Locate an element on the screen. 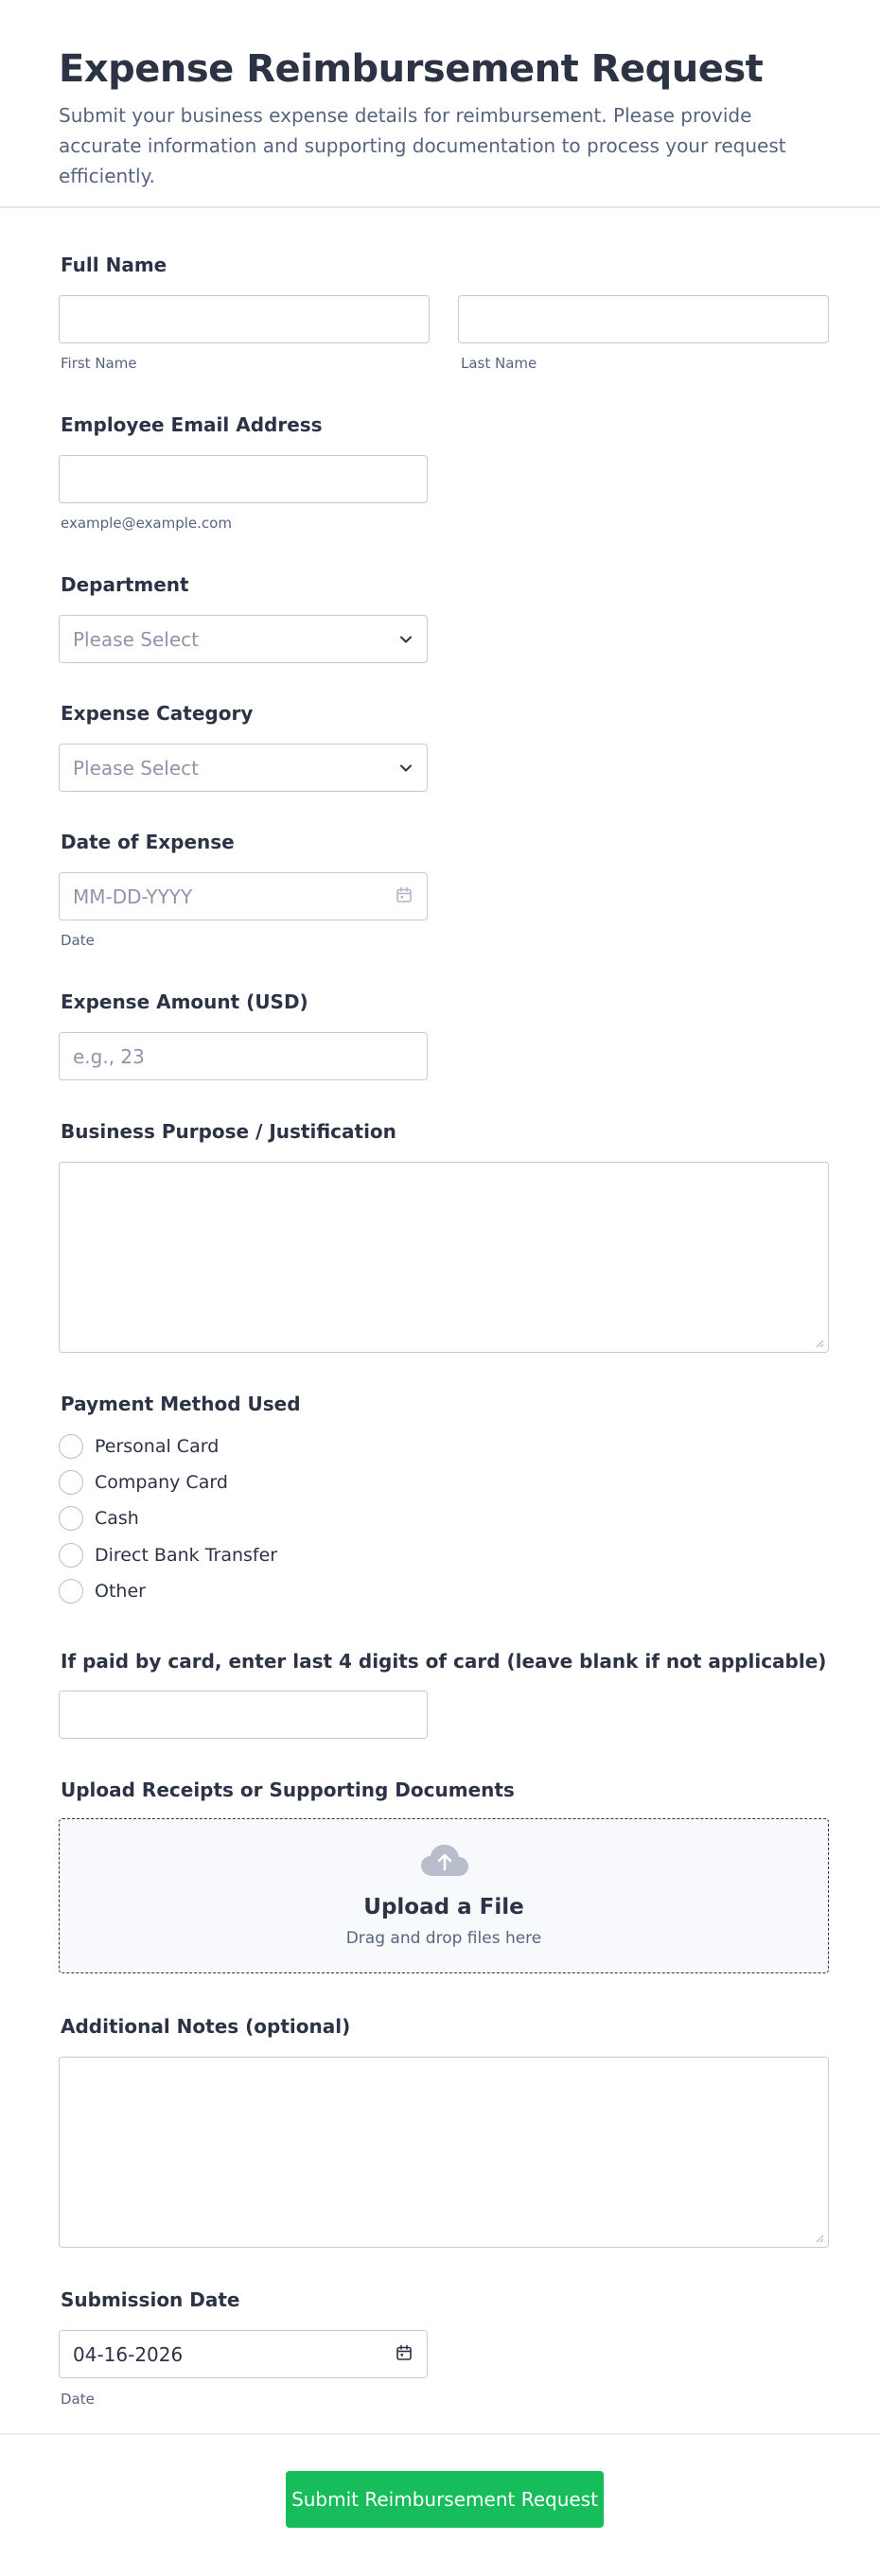  department-label: Department is located at coordinates (125, 585).